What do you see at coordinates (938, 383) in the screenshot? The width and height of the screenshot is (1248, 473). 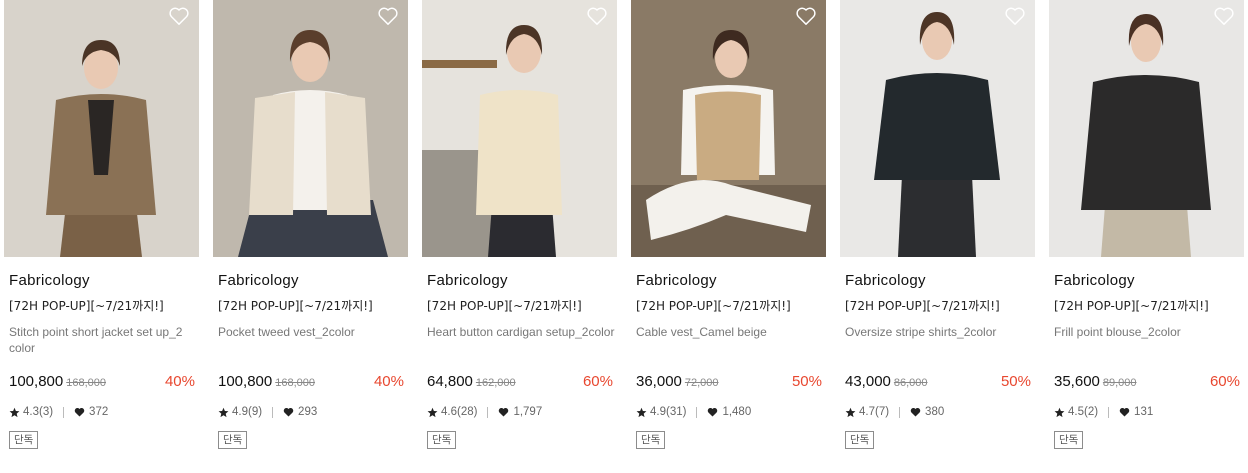 I see `price-row: 43,000 86,000 50%` at bounding box center [938, 383].